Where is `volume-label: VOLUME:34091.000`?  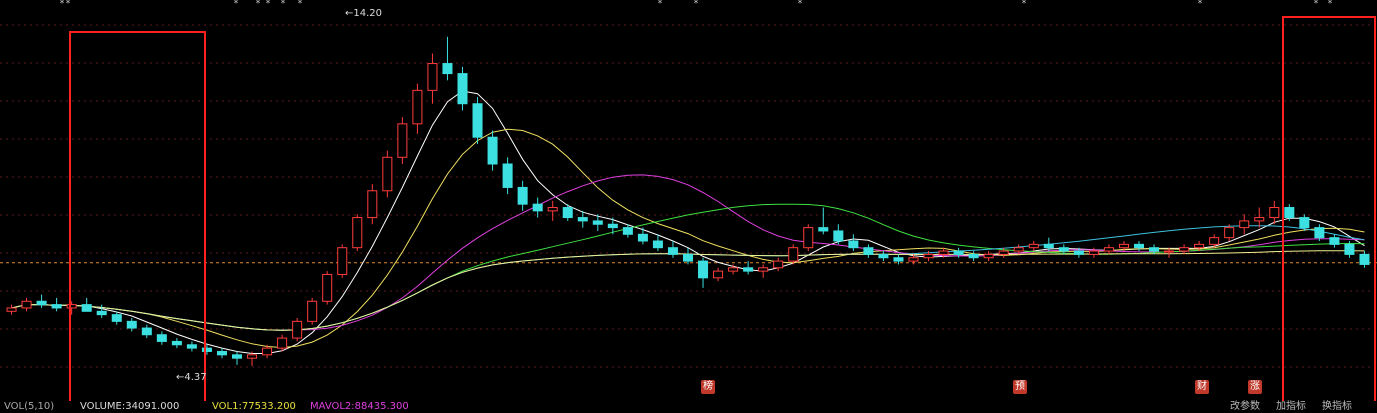
volume-label: VOLUME:34091.000 is located at coordinates (130, 406).